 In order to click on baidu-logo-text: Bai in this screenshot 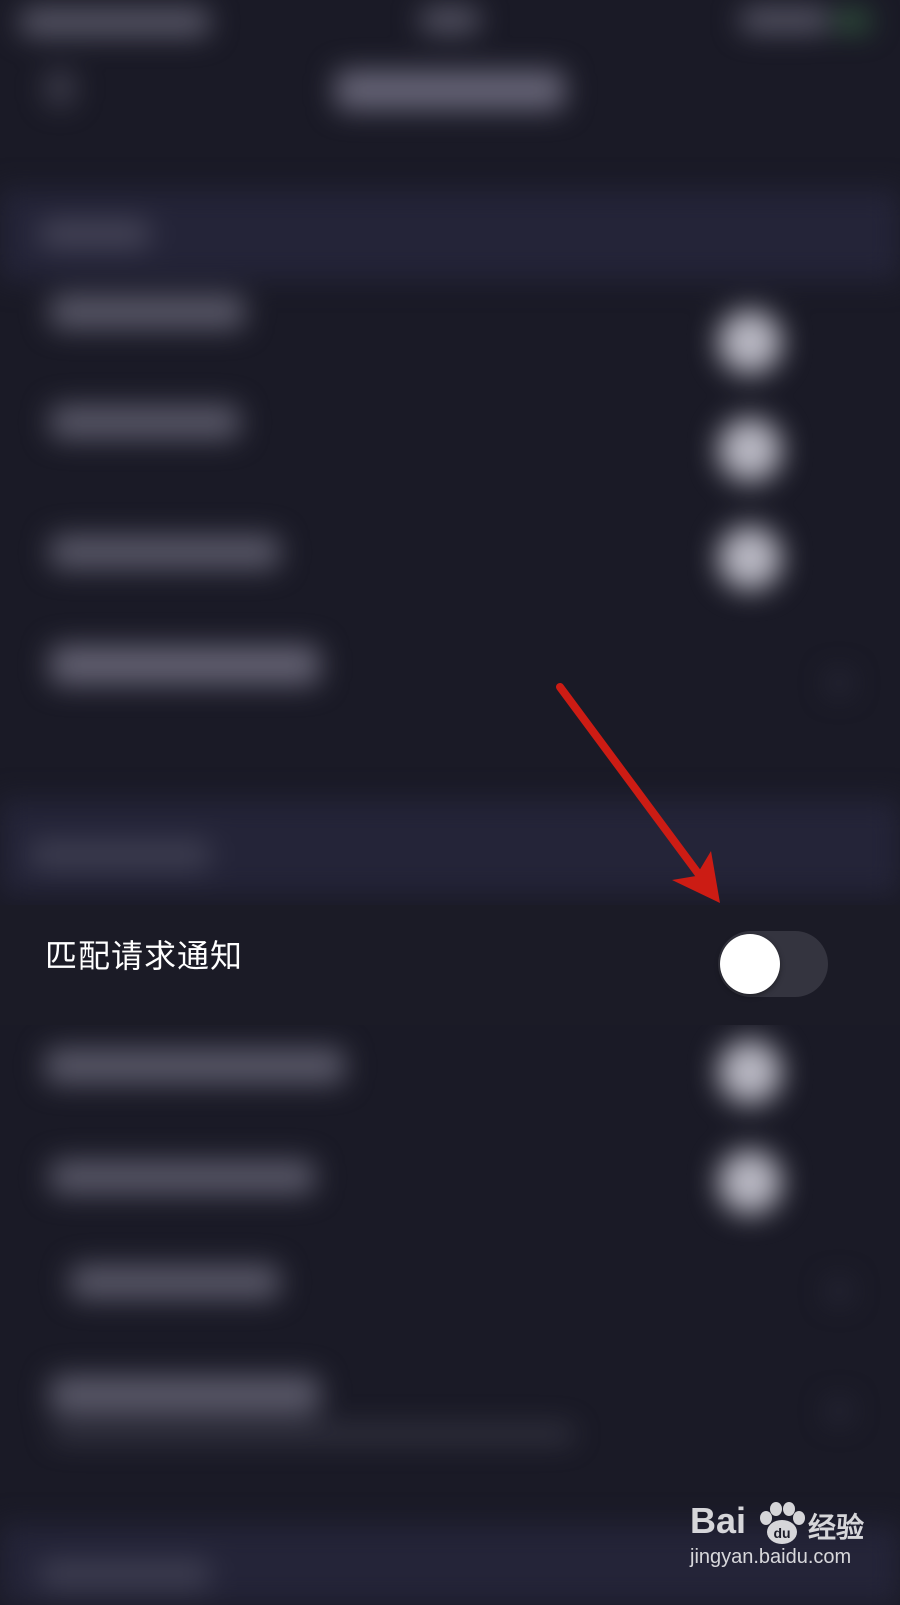, I will do `click(718, 1520)`.